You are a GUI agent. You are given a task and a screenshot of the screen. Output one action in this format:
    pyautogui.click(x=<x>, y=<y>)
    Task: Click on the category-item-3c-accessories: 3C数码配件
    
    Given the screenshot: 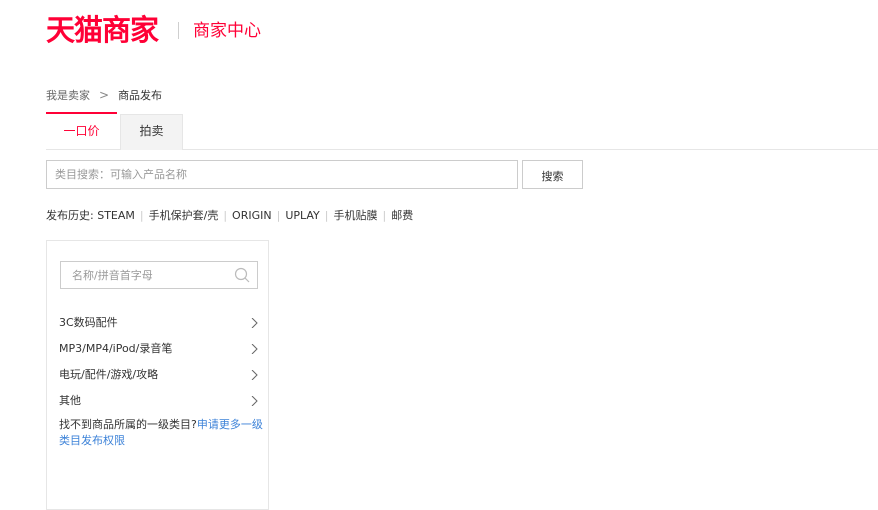 What is the action you would take?
    pyautogui.click(x=159, y=323)
    